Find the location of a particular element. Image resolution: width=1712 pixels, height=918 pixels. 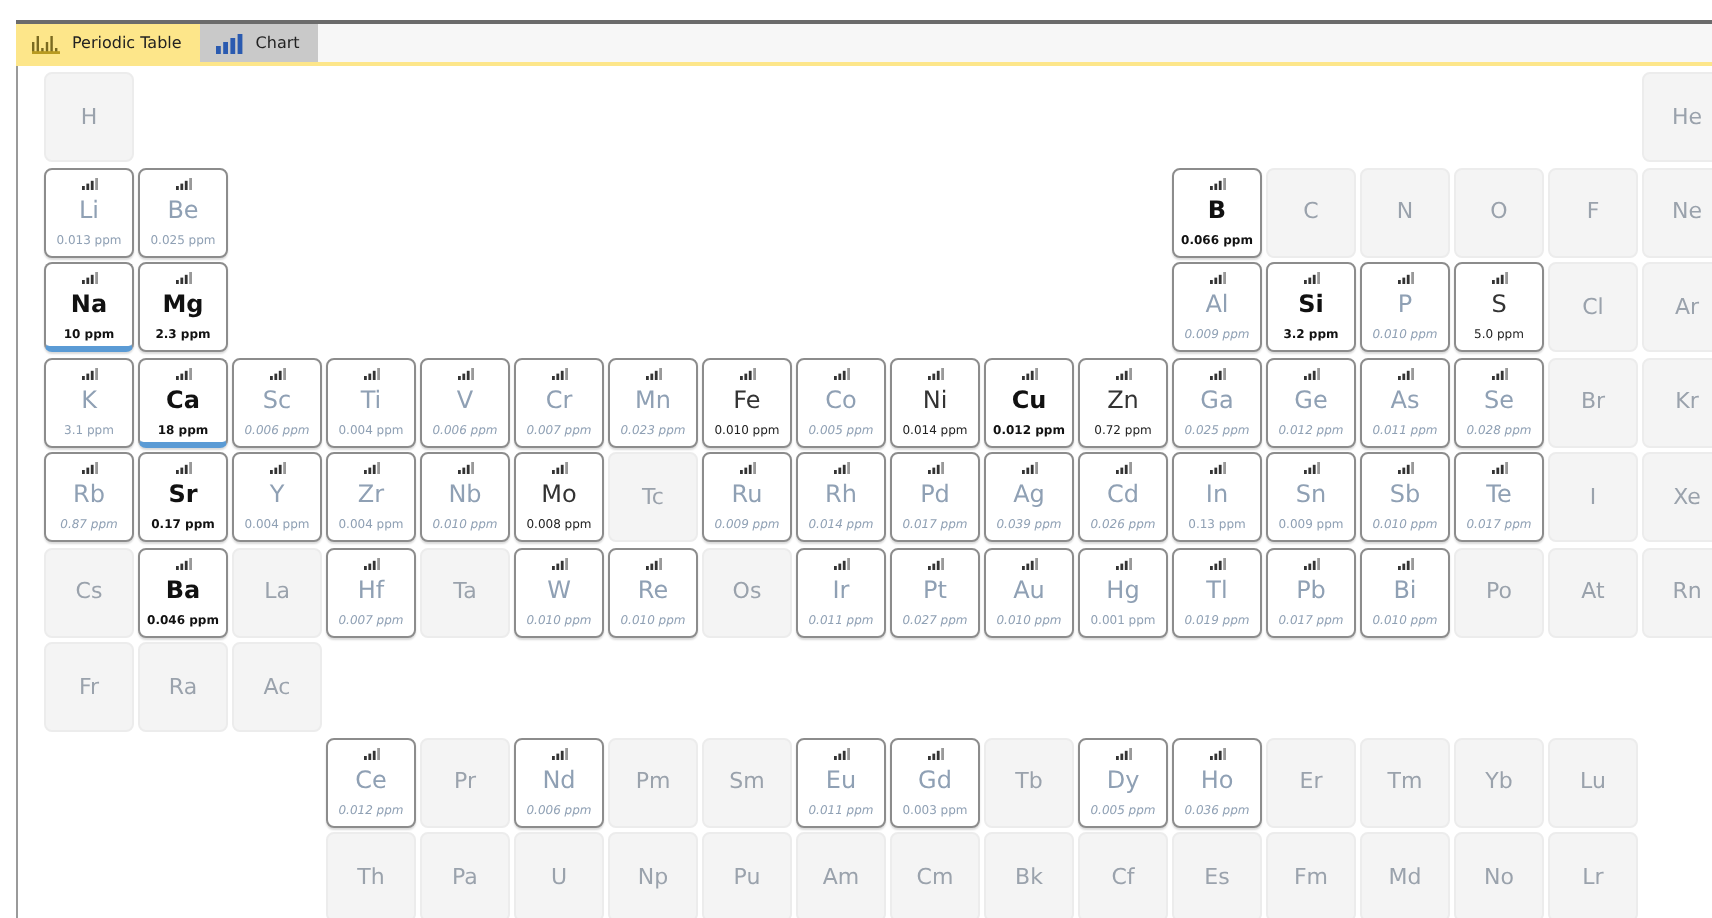

element-tile: Fm is located at coordinates (1311, 875).